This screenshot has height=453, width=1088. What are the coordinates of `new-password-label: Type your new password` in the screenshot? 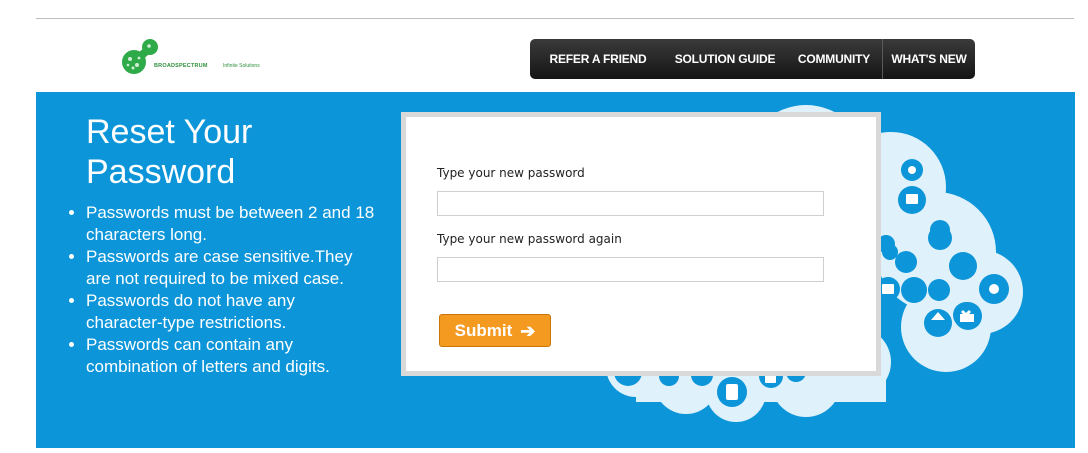 It's located at (511, 173).